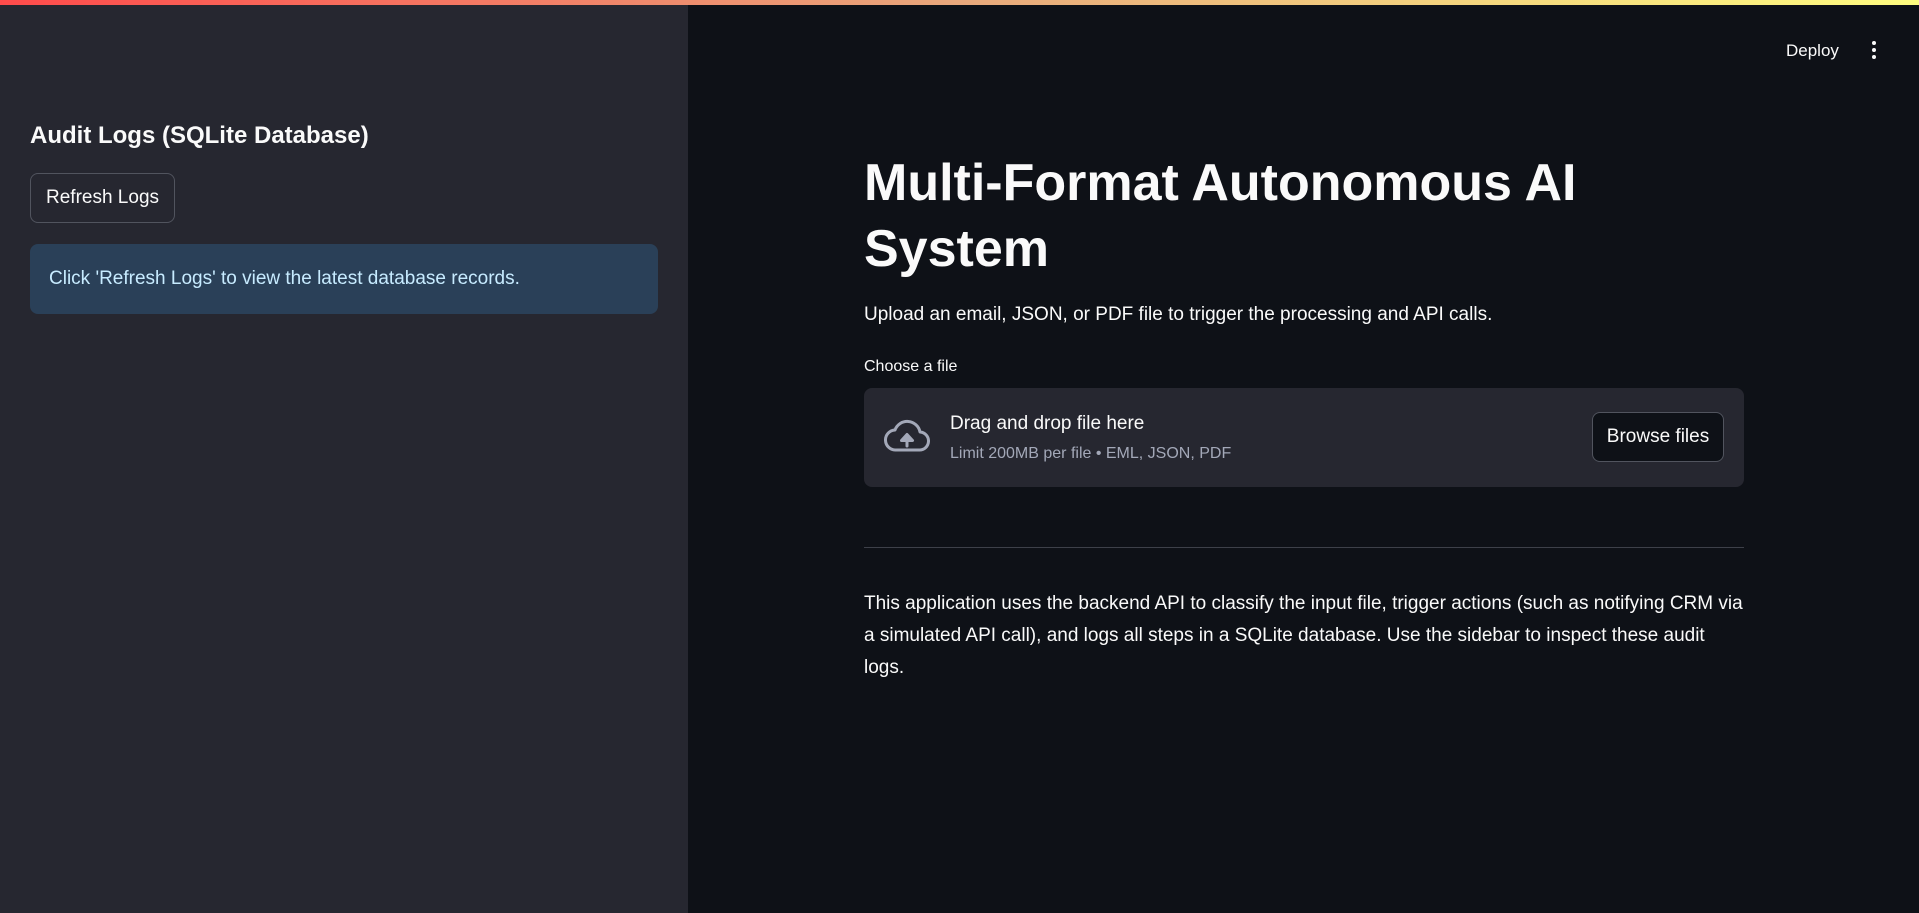 This screenshot has width=1919, height=913. I want to click on browse-files-button: Browse files, so click(1658, 437).